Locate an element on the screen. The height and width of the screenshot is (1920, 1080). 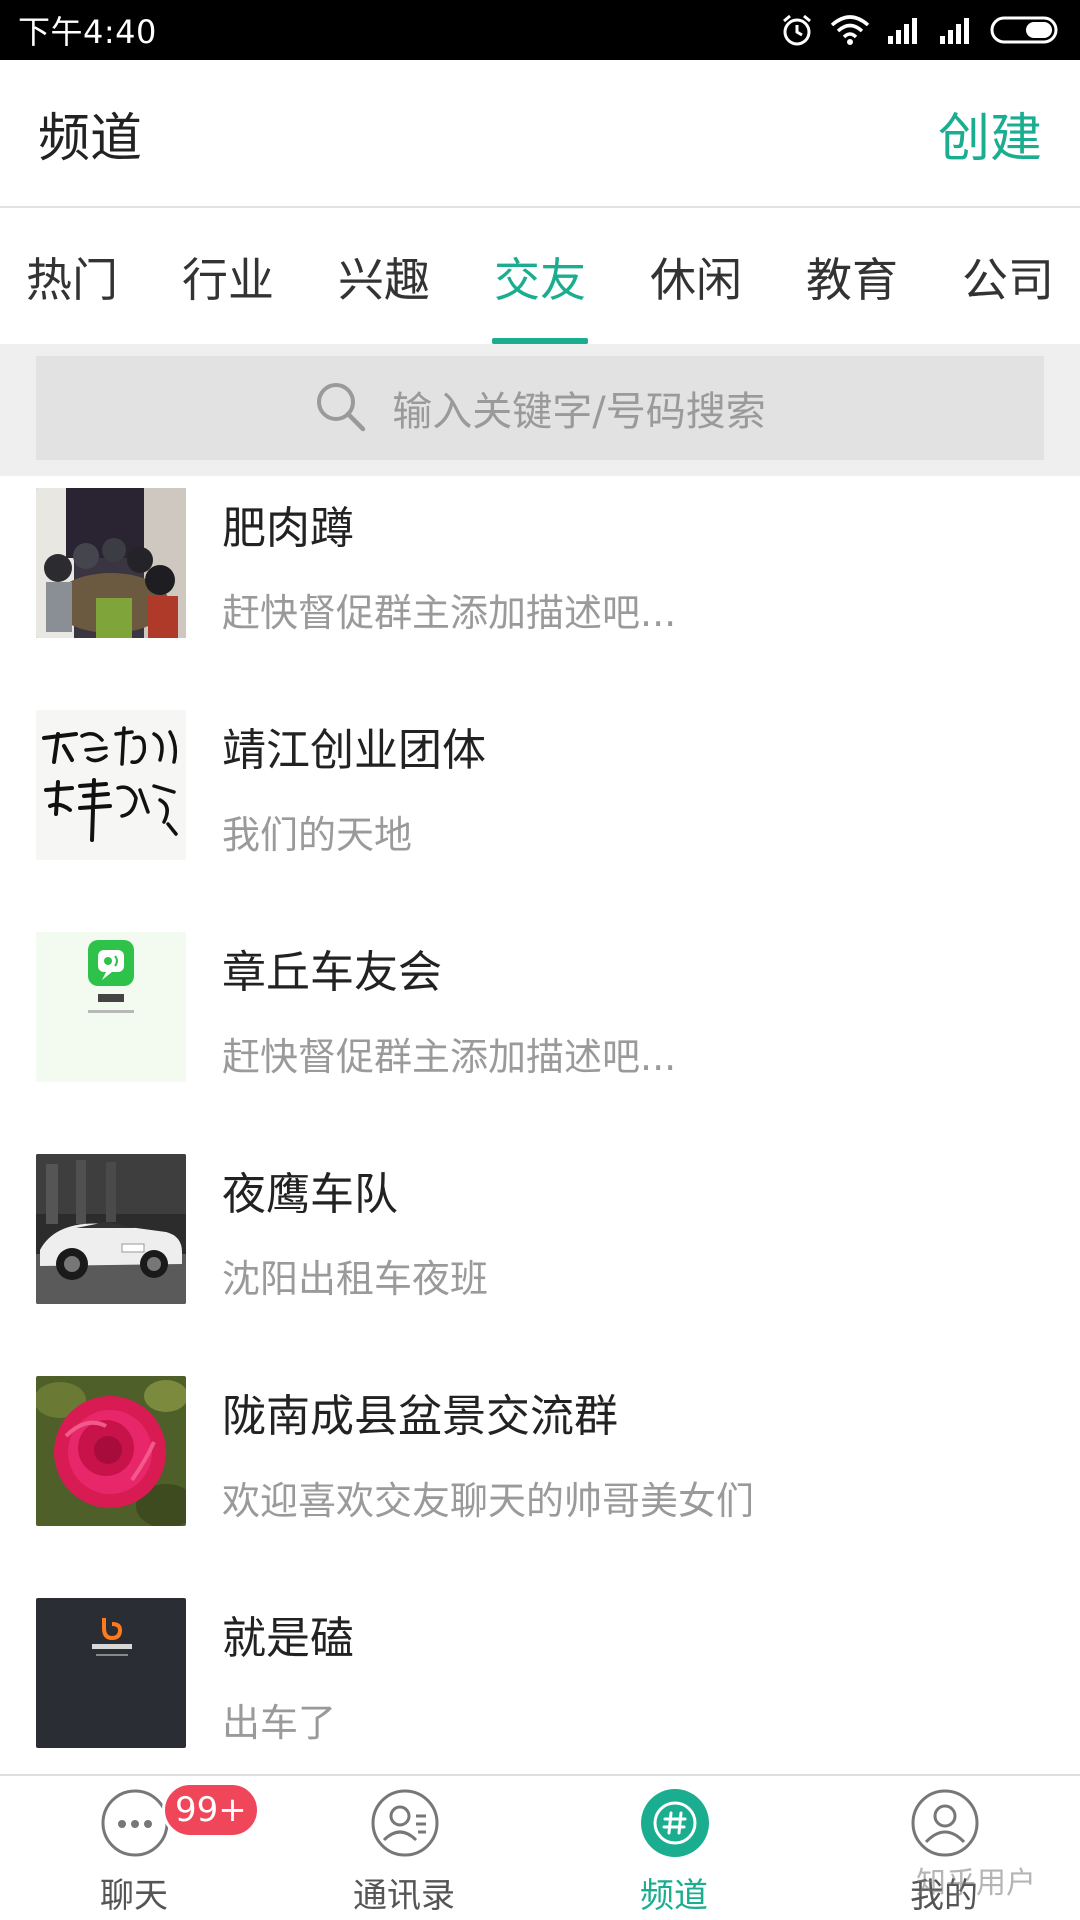
channel-name: 夜鹰车队 is located at coordinates (310, 1194).